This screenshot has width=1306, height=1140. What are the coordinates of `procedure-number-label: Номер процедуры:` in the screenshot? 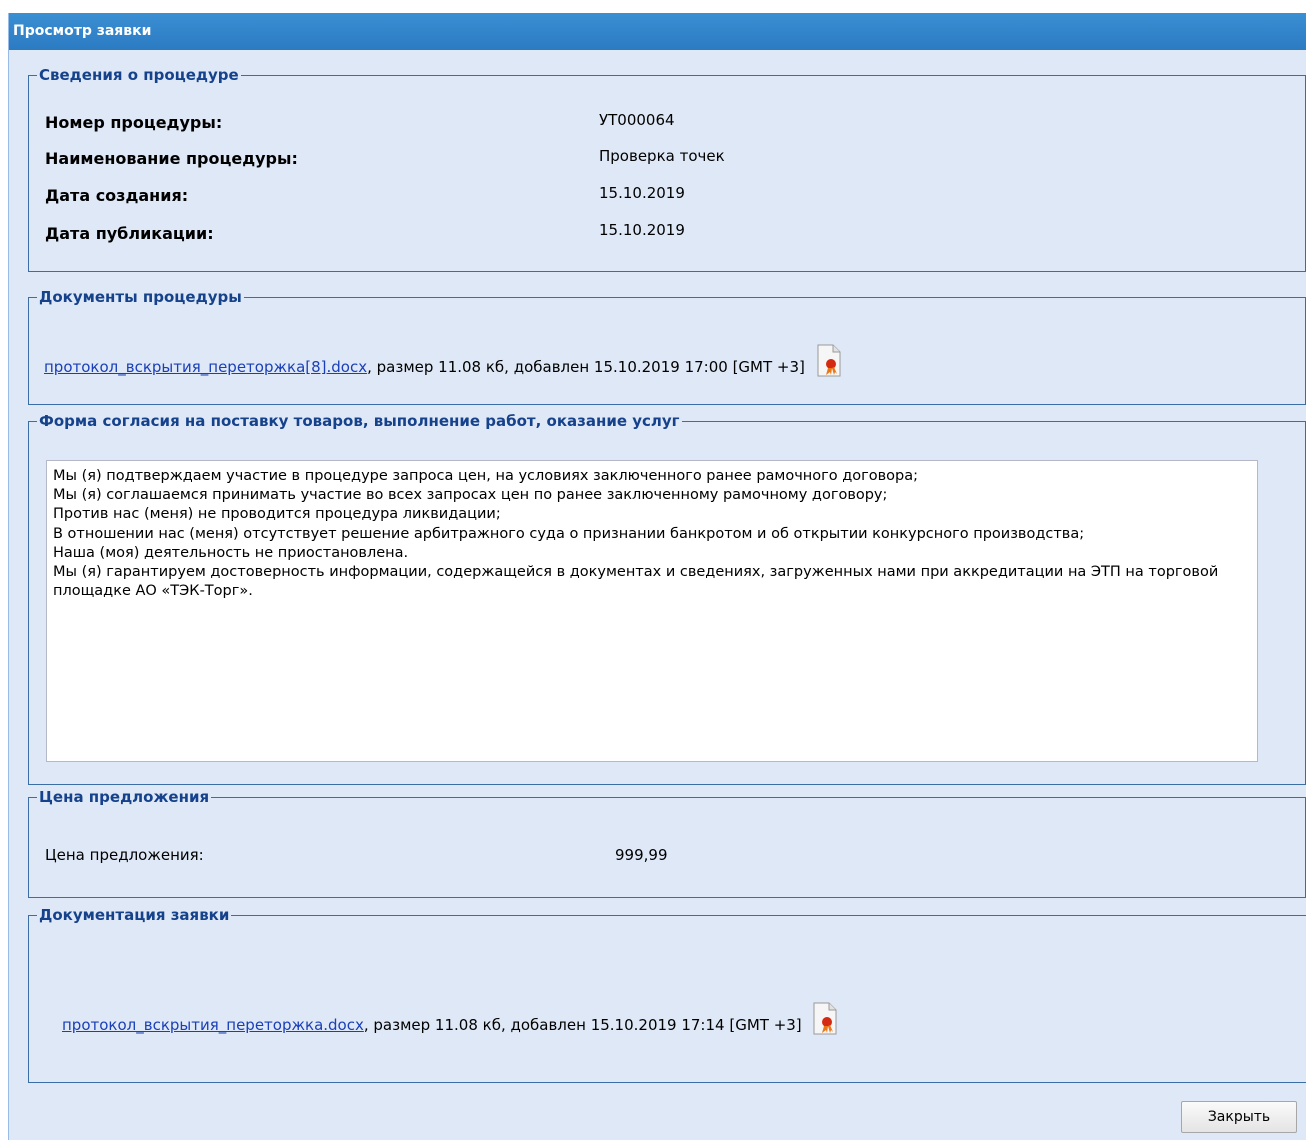 It's located at (134, 122).